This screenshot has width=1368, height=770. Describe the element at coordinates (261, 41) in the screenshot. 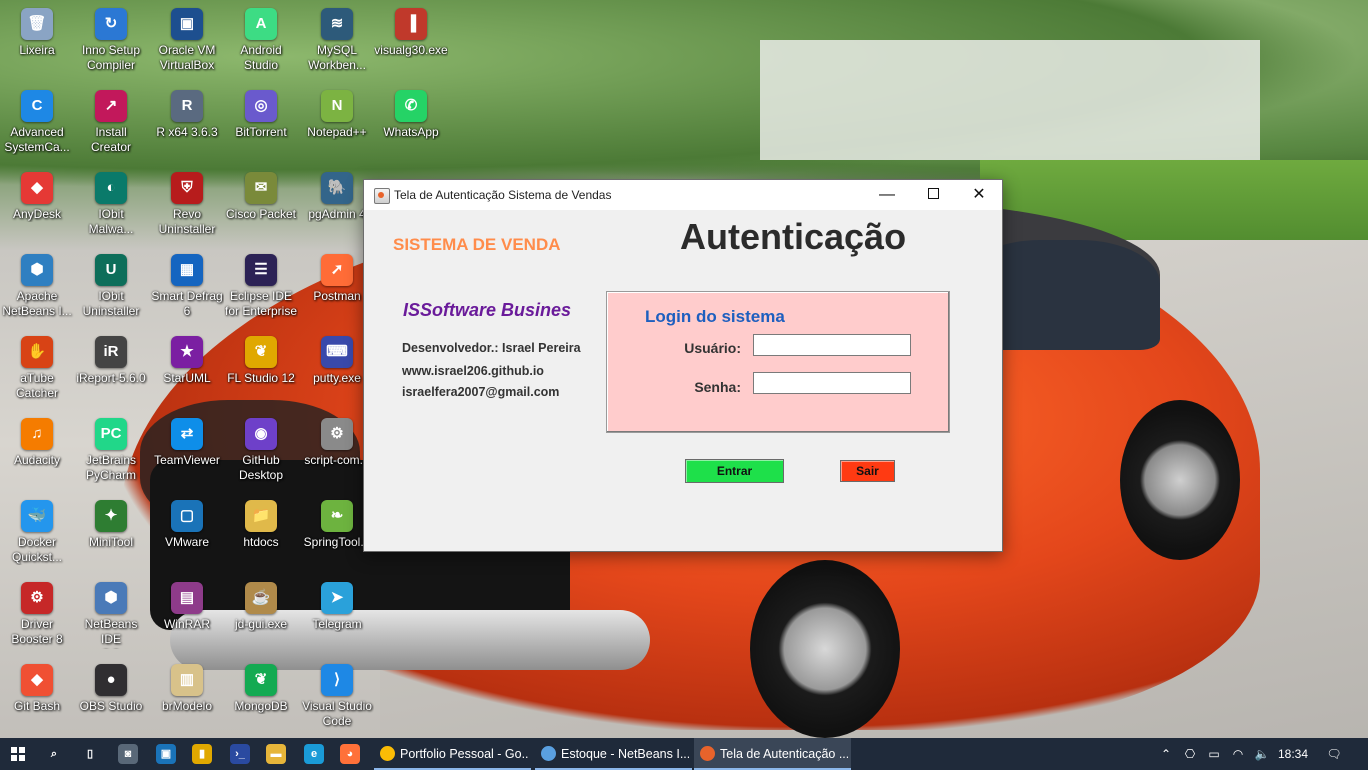

I see `desktop-icon: A Android Studio` at that location.